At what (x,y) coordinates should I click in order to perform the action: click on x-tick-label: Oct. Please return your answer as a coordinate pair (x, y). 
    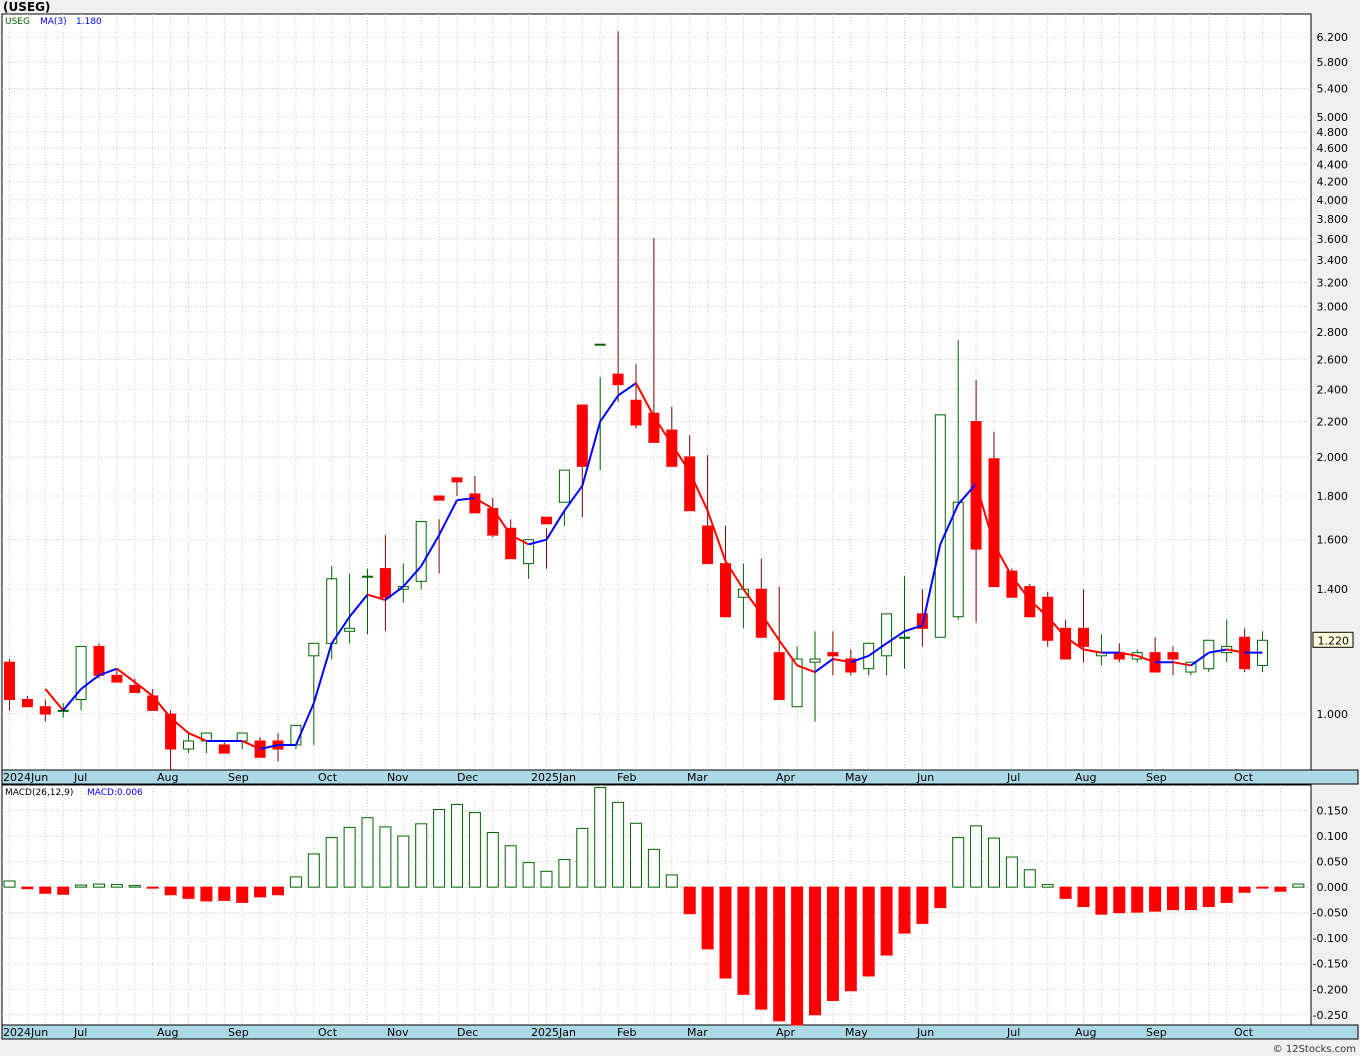
    Looking at the image, I should click on (328, 777).